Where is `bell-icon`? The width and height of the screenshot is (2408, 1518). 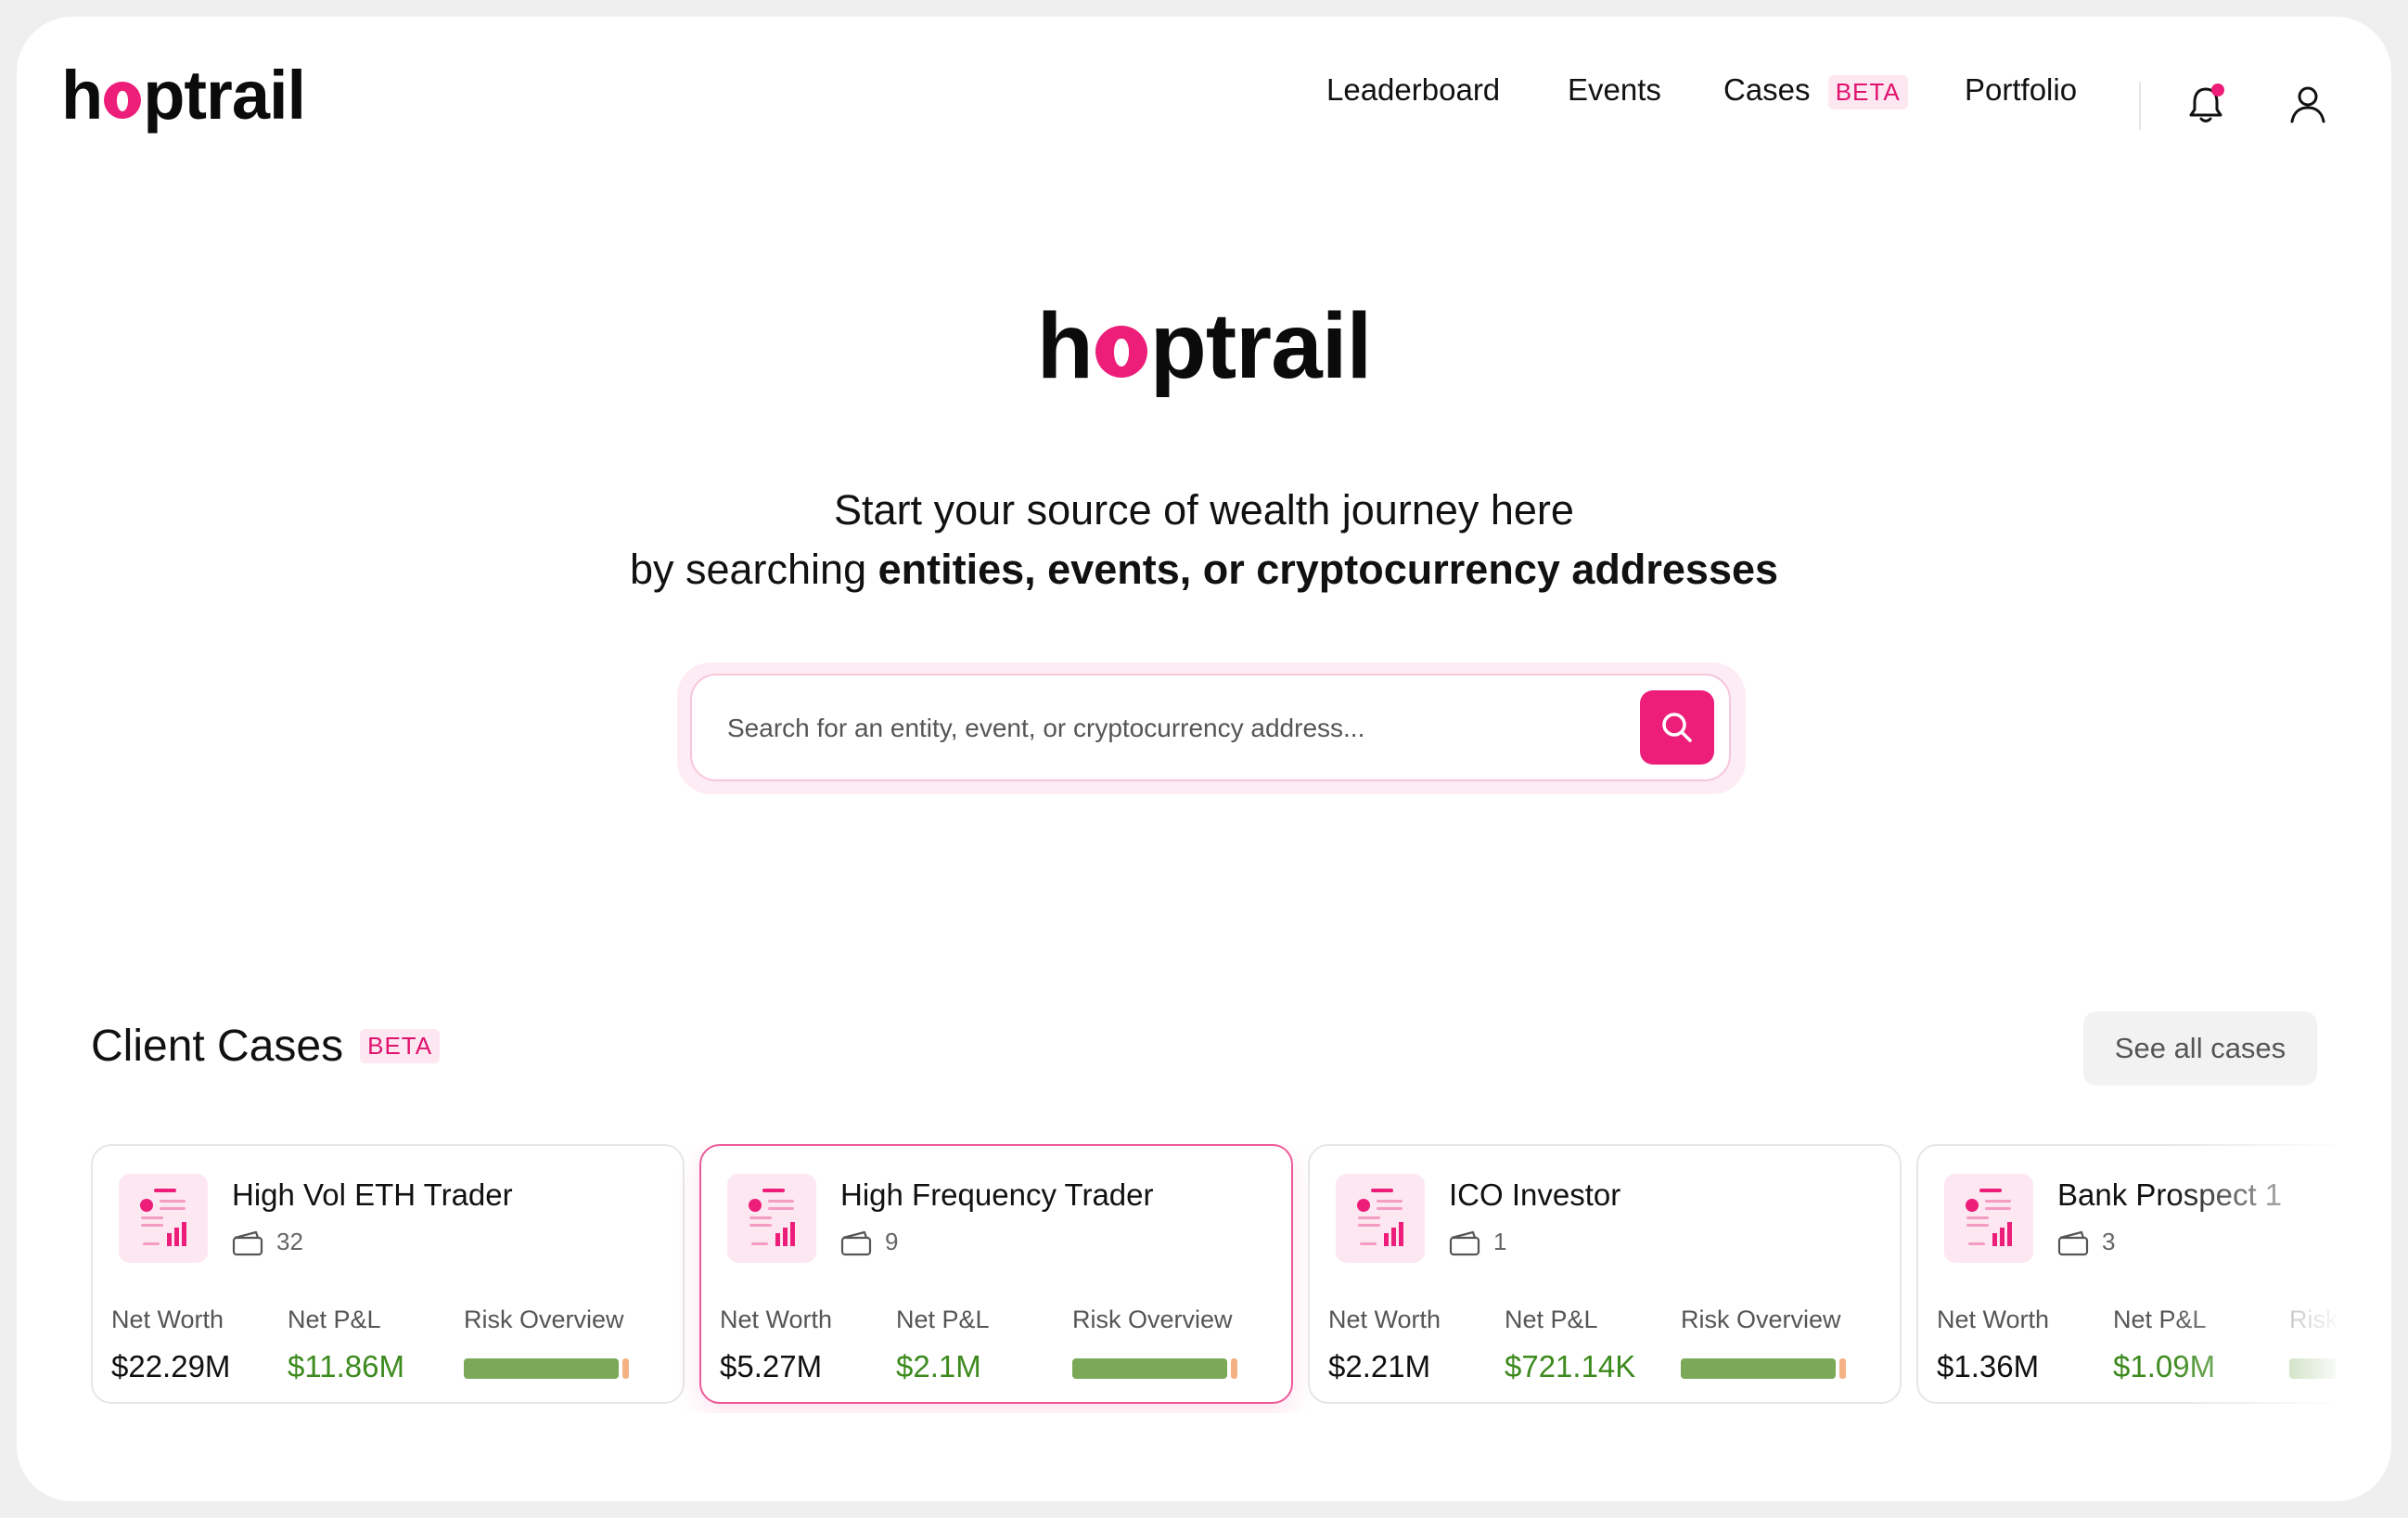 bell-icon is located at coordinates (2206, 104).